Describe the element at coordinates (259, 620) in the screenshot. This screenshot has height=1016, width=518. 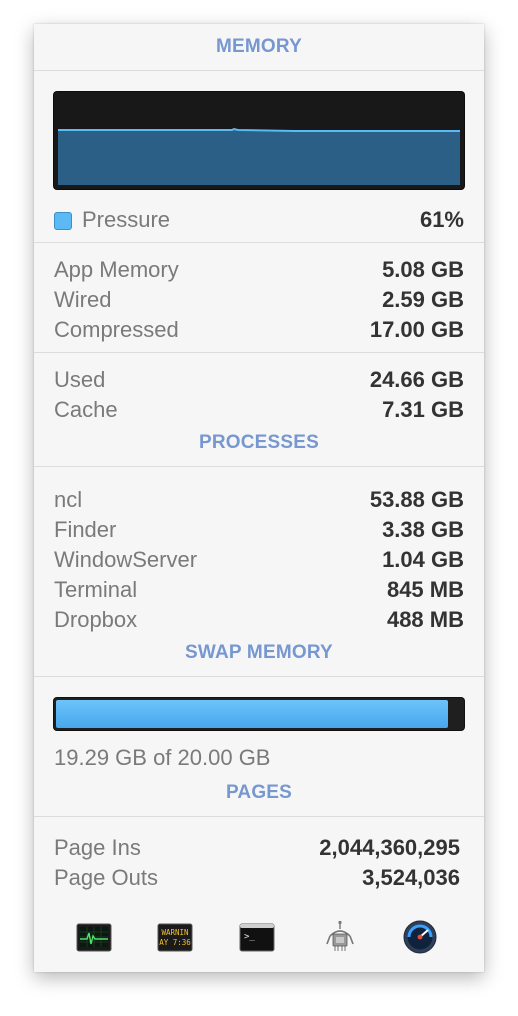
I see `process-row: Dropbox 488 MB` at that location.